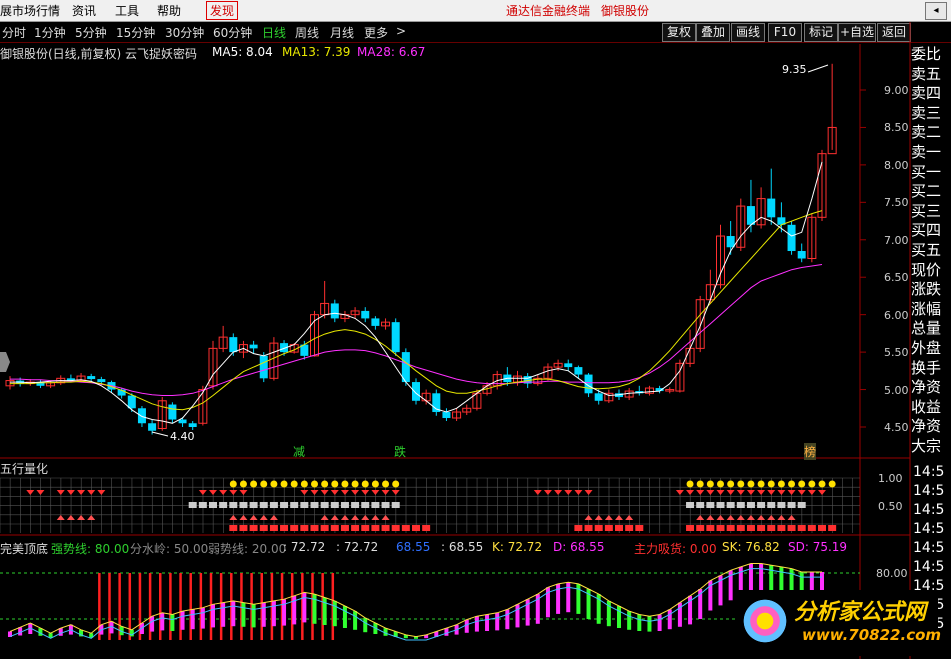 The height and width of the screenshot is (659, 951). Describe the element at coordinates (872, 635) in the screenshot. I see `watermark-url: www.70822.com` at that location.